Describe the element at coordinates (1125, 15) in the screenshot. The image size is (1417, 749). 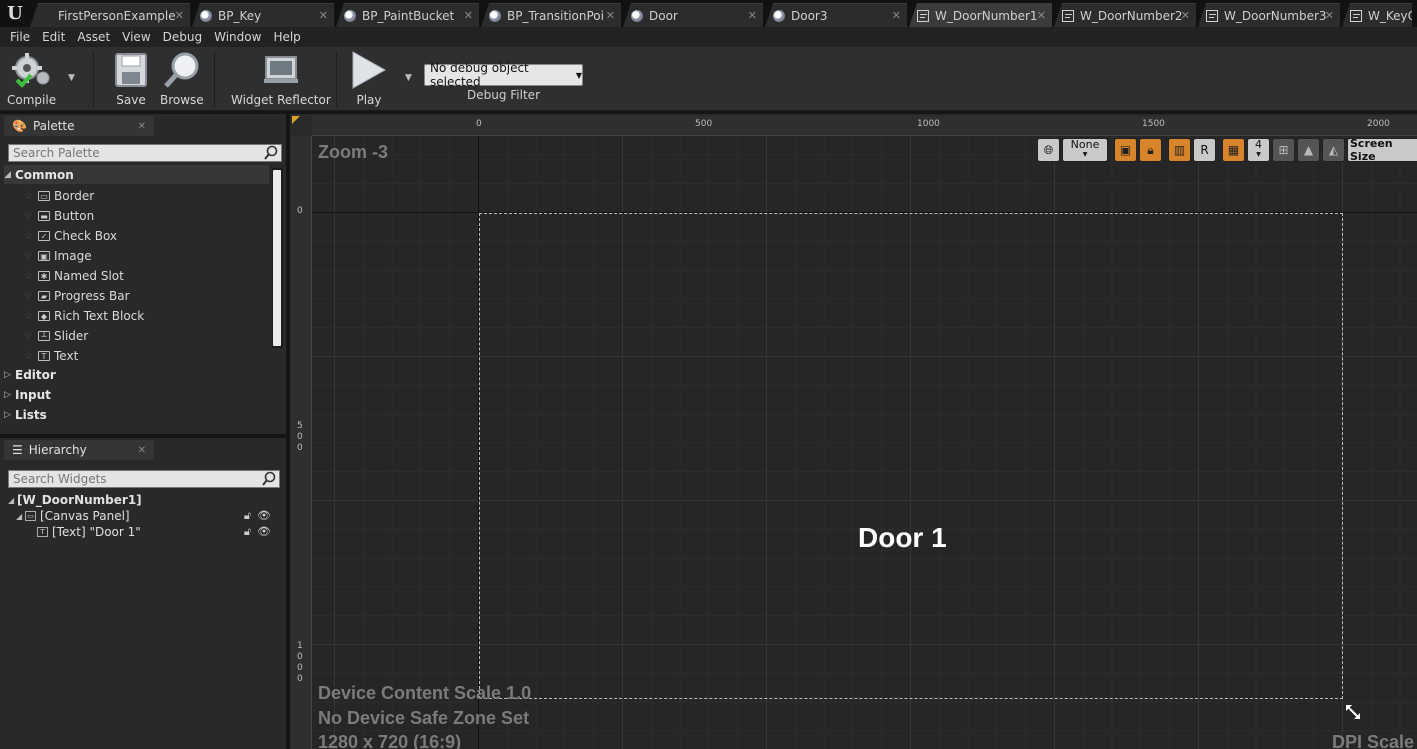
I see `tab-w-doornumber2: W_DoorNumber2 ✕` at that location.